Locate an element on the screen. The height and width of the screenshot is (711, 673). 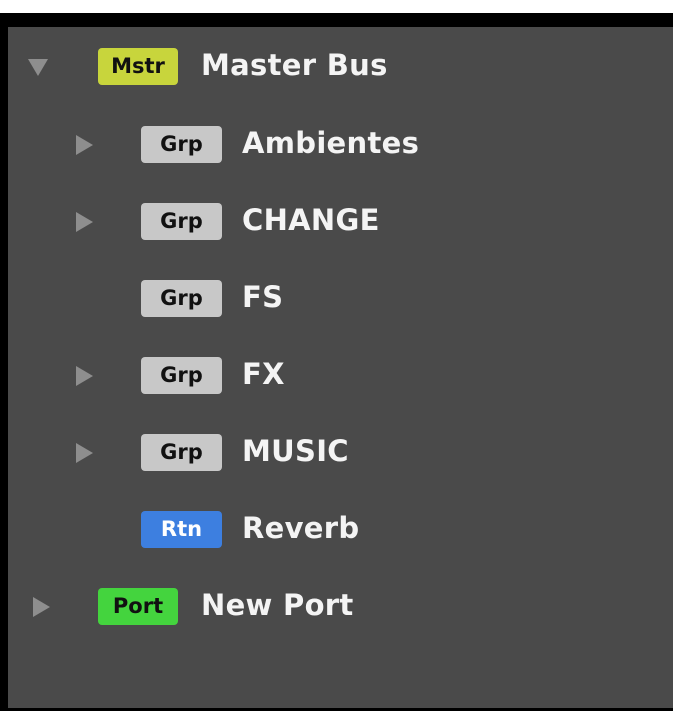
tree-row-master-bus: Mstr Master Bus is located at coordinates (340, 67).